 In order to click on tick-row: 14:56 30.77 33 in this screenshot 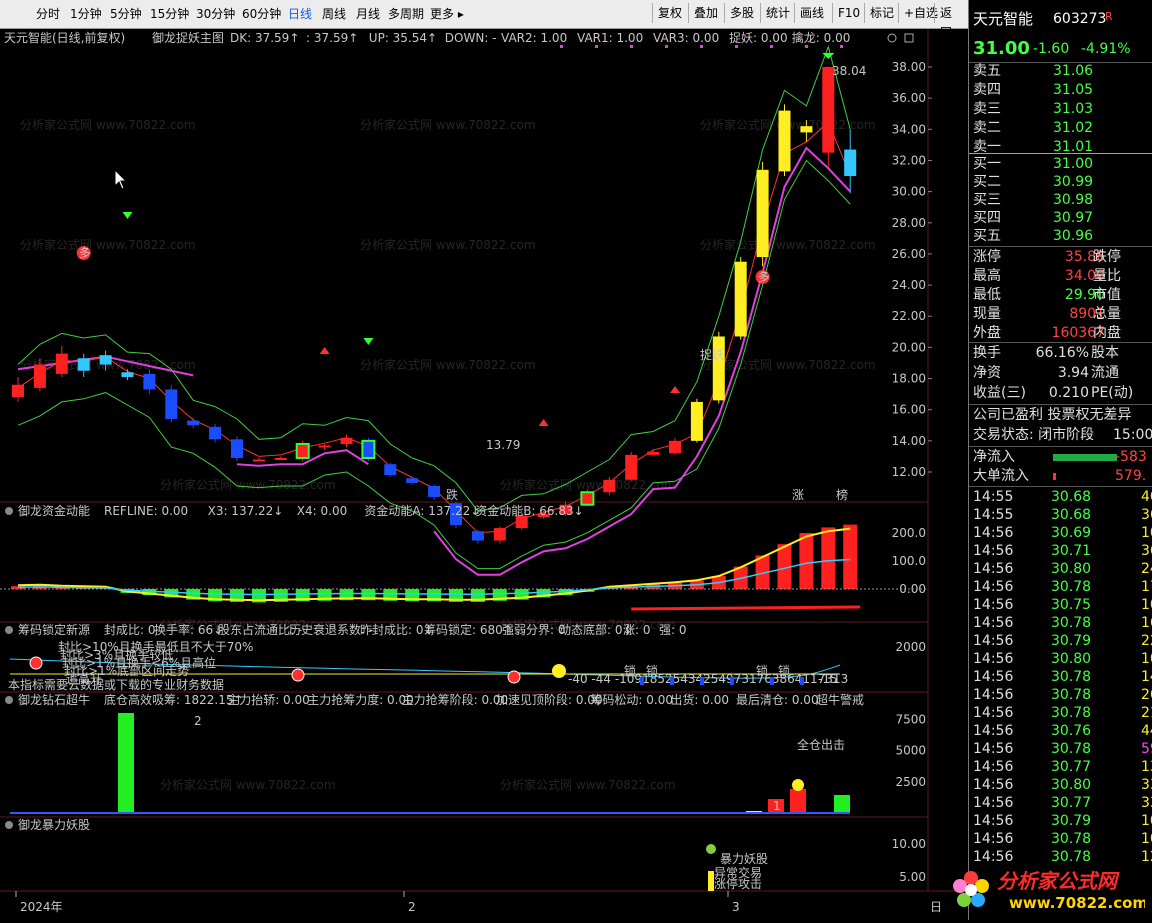, I will do `click(1060, 803)`.